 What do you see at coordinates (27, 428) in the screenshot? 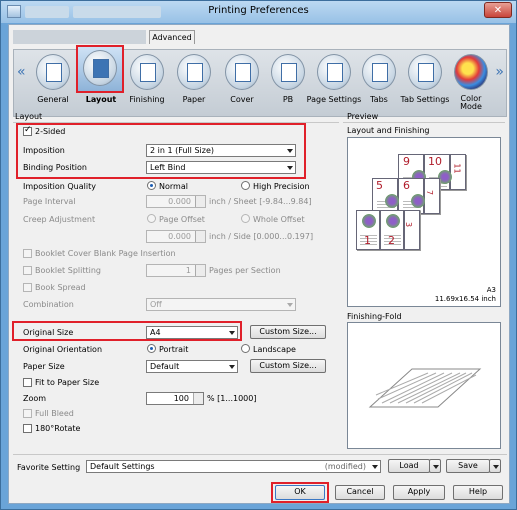
I see `rotate180-checkbox` at bounding box center [27, 428].